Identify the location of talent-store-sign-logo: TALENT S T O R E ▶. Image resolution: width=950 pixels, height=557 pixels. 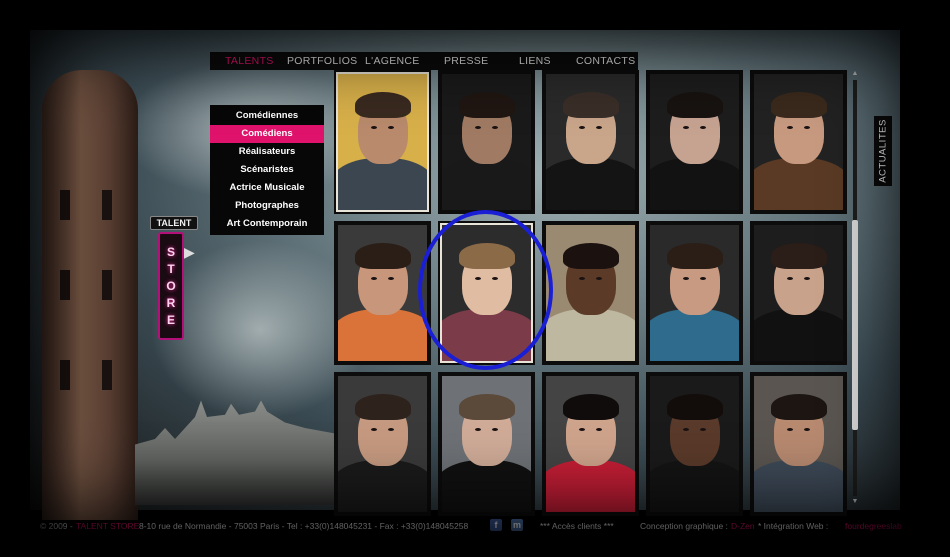
(174, 278).